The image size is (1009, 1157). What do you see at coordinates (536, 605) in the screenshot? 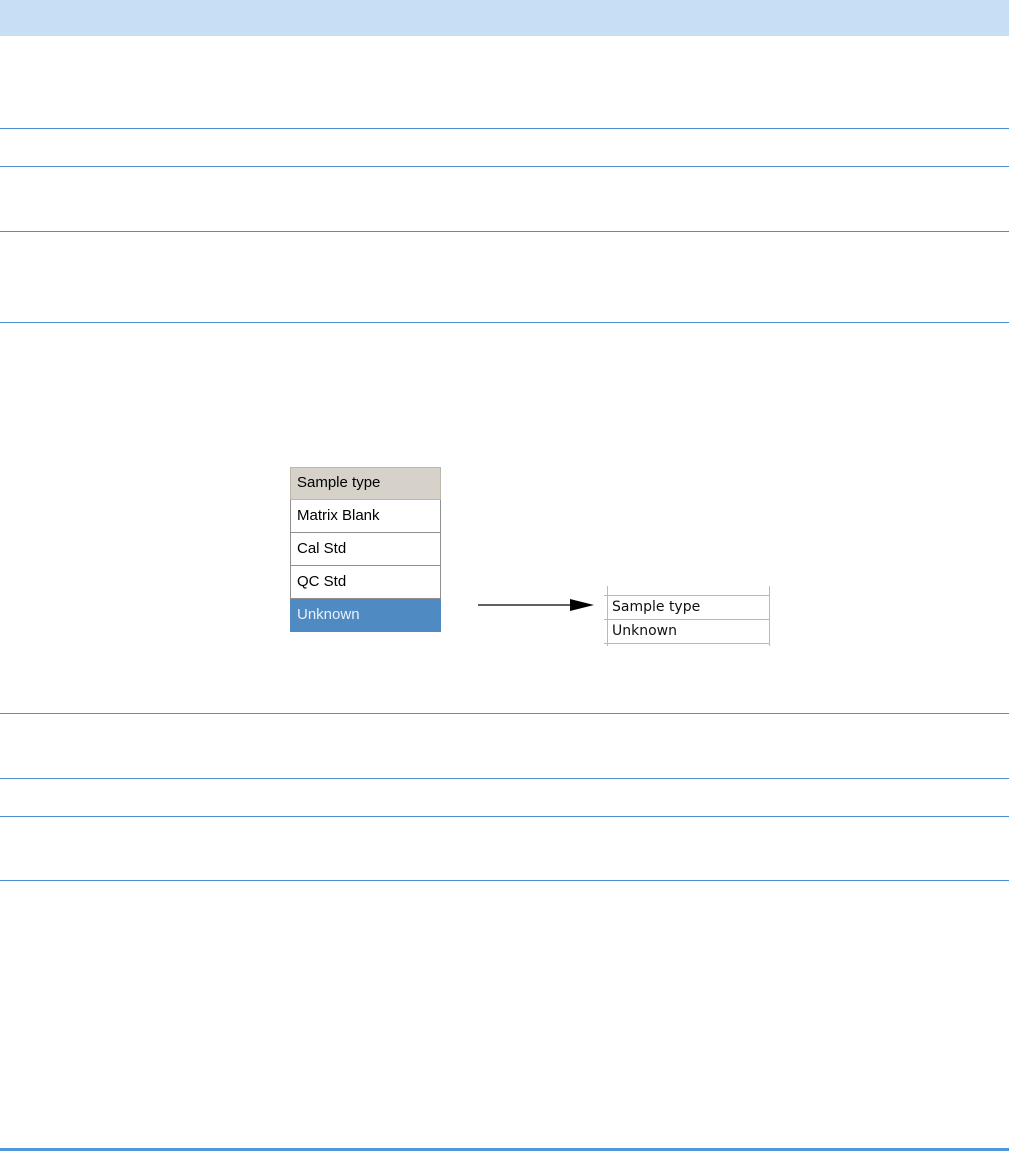
I see `arrow-right-icon` at bounding box center [536, 605].